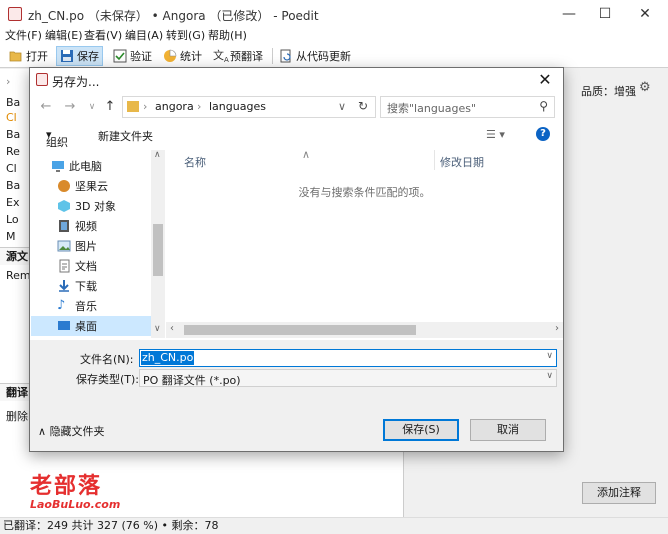 The height and width of the screenshot is (534, 668). I want to click on scroll-down-icon: ∨, so click(157, 329).